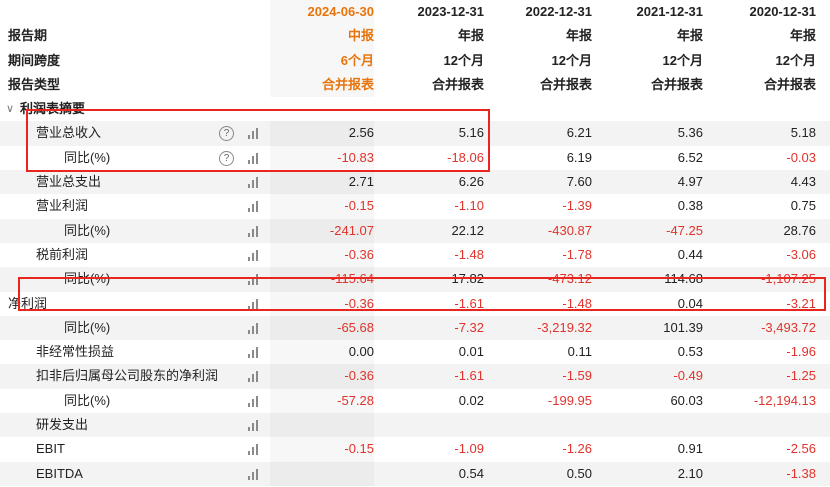 Image resolution: width=830 pixels, height=487 pixels. I want to click on value-cell: -430.87, so click(569, 230).